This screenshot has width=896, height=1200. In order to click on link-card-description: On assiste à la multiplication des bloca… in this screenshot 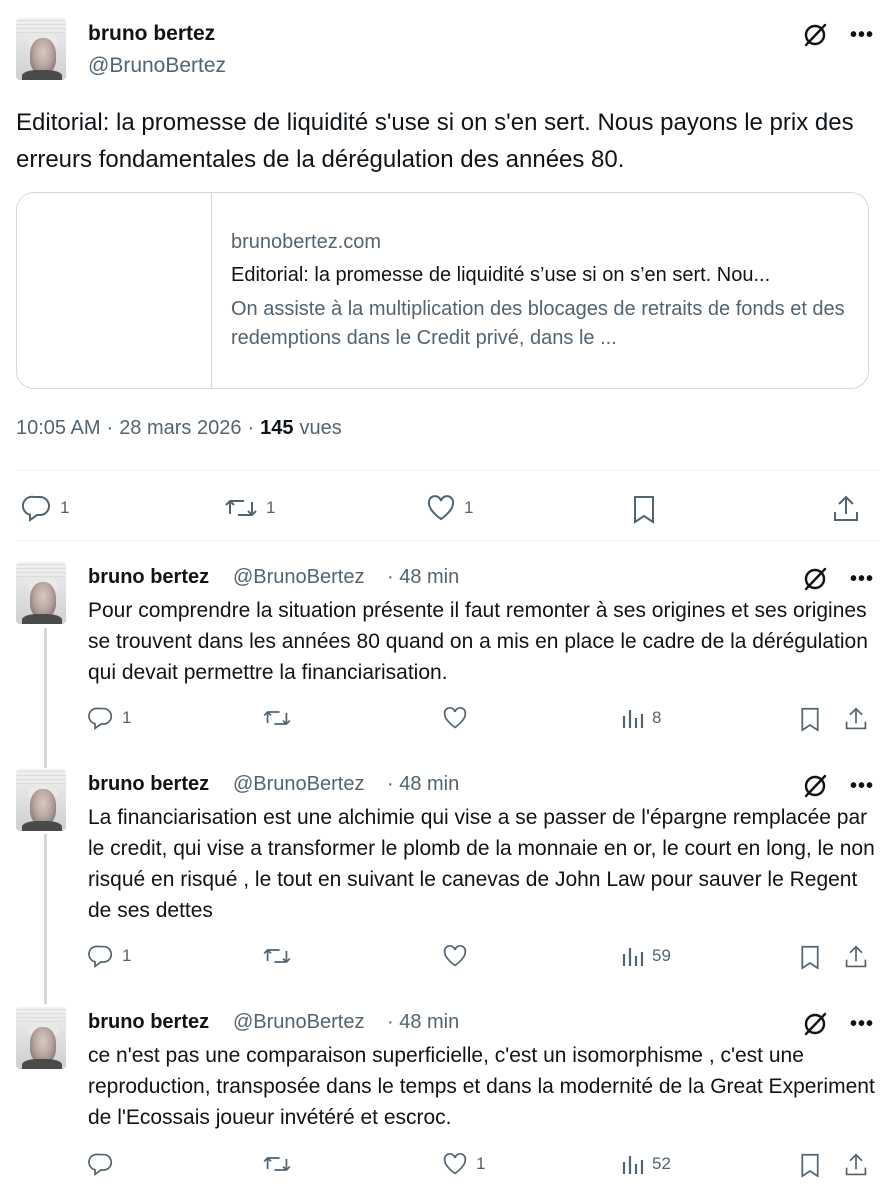, I will do `click(538, 323)`.